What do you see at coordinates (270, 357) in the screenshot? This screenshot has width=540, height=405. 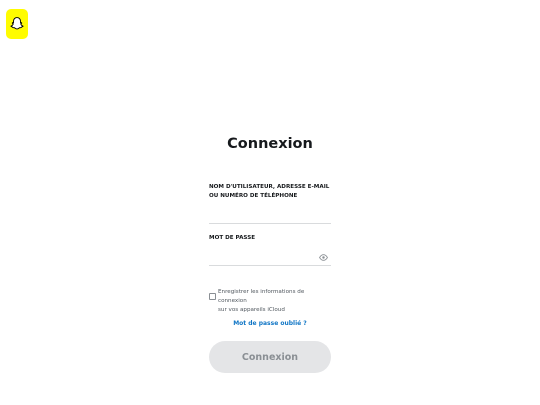 I see `login-button: Connexion` at bounding box center [270, 357].